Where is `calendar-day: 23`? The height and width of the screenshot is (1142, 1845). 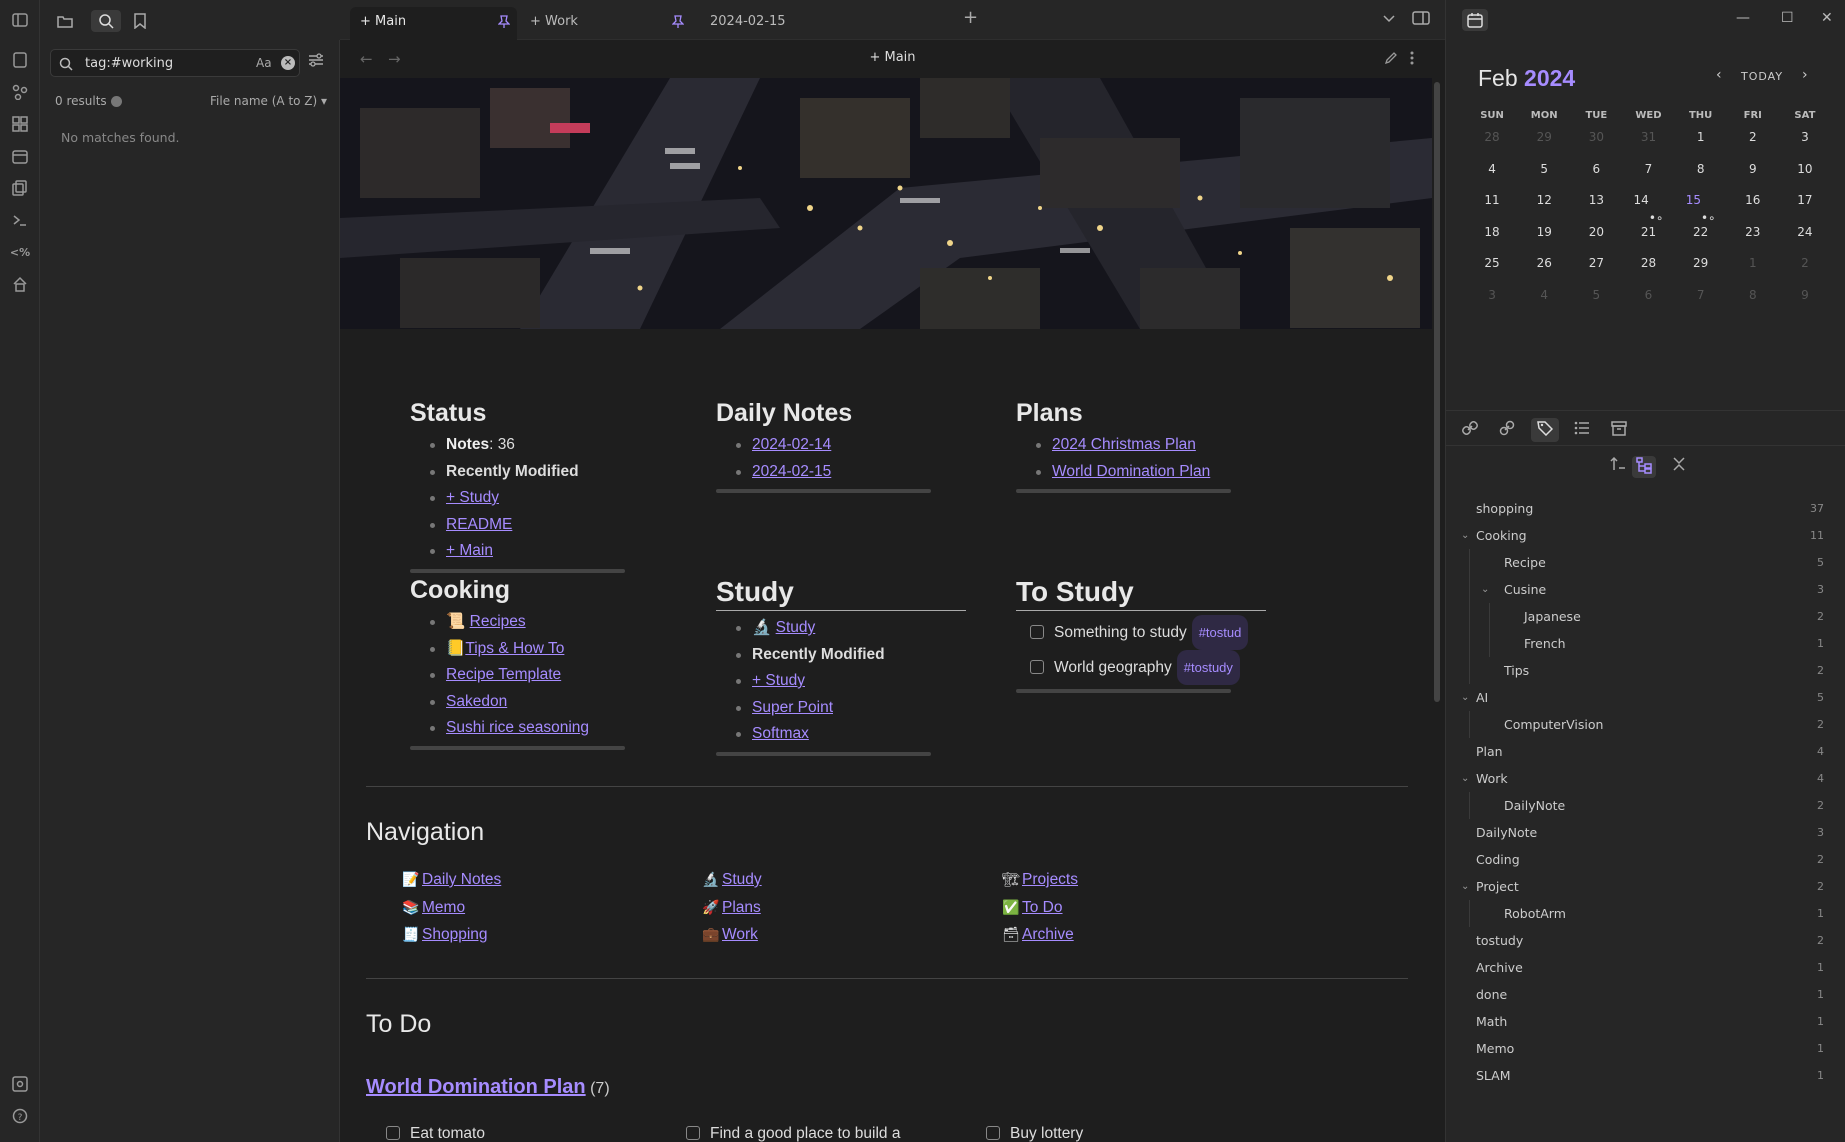
calendar-day: 23 is located at coordinates (1753, 237).